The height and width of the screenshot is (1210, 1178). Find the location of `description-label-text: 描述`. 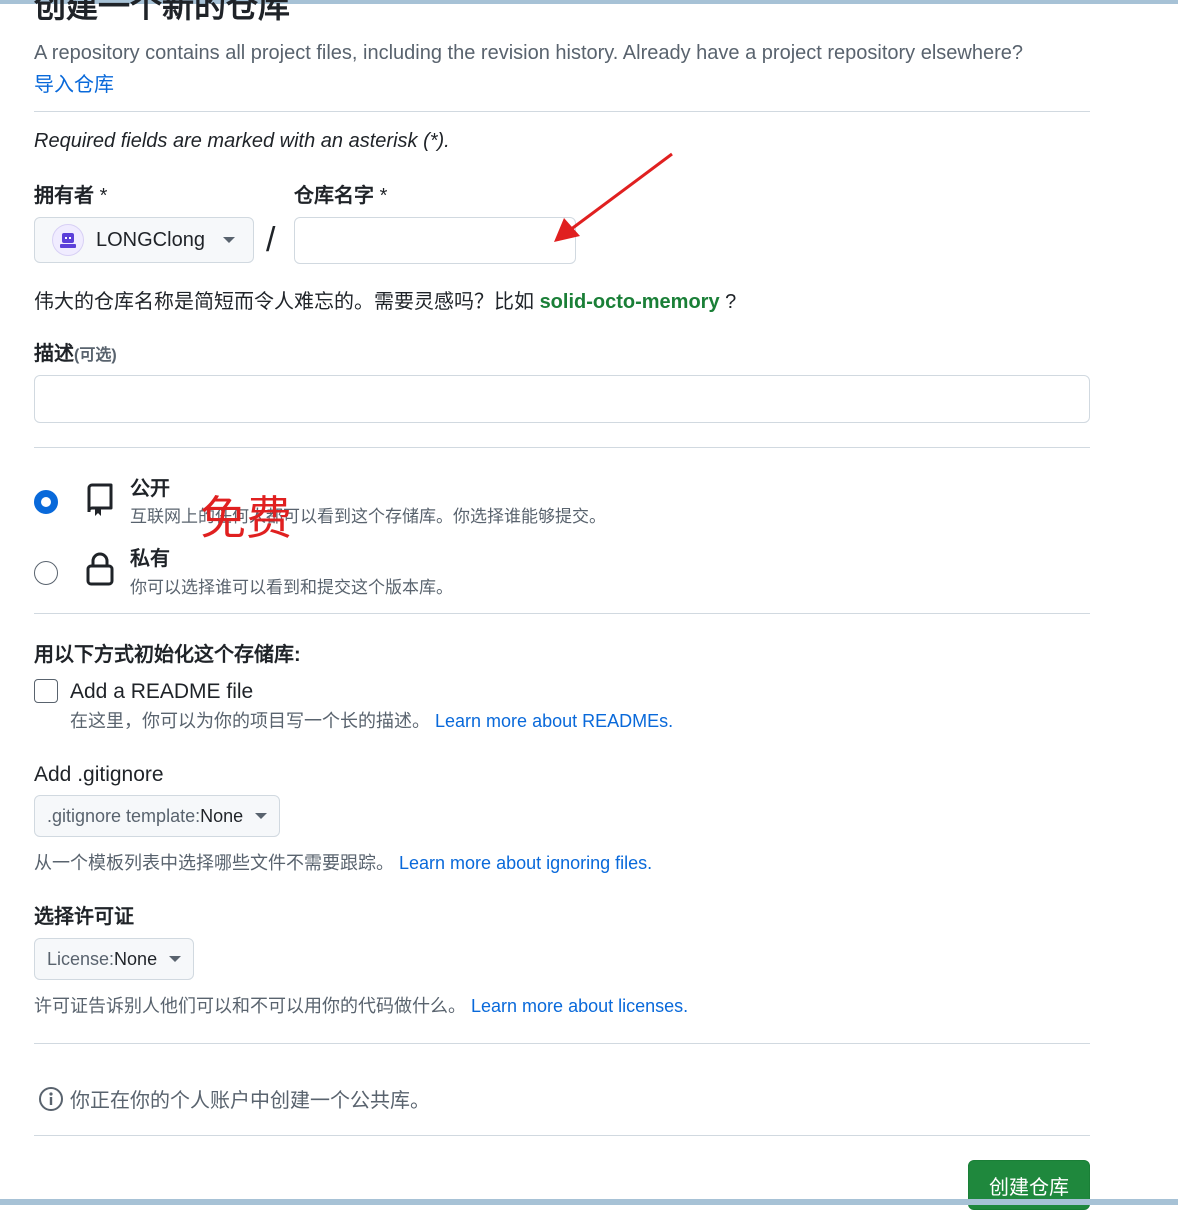

description-label-text: 描述 is located at coordinates (54, 354).